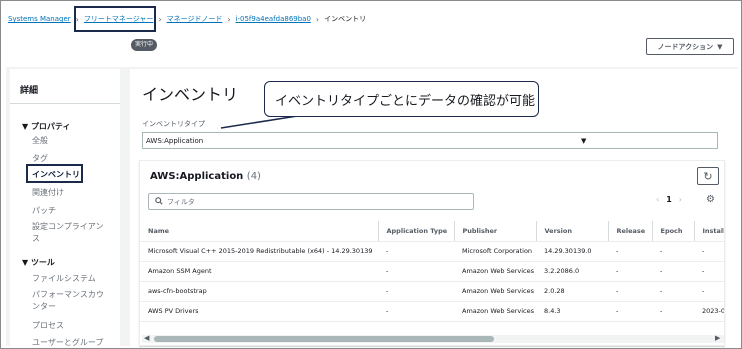 This screenshot has width=742, height=349. Describe the element at coordinates (159, 201) in the screenshot. I see `search-icon` at that location.